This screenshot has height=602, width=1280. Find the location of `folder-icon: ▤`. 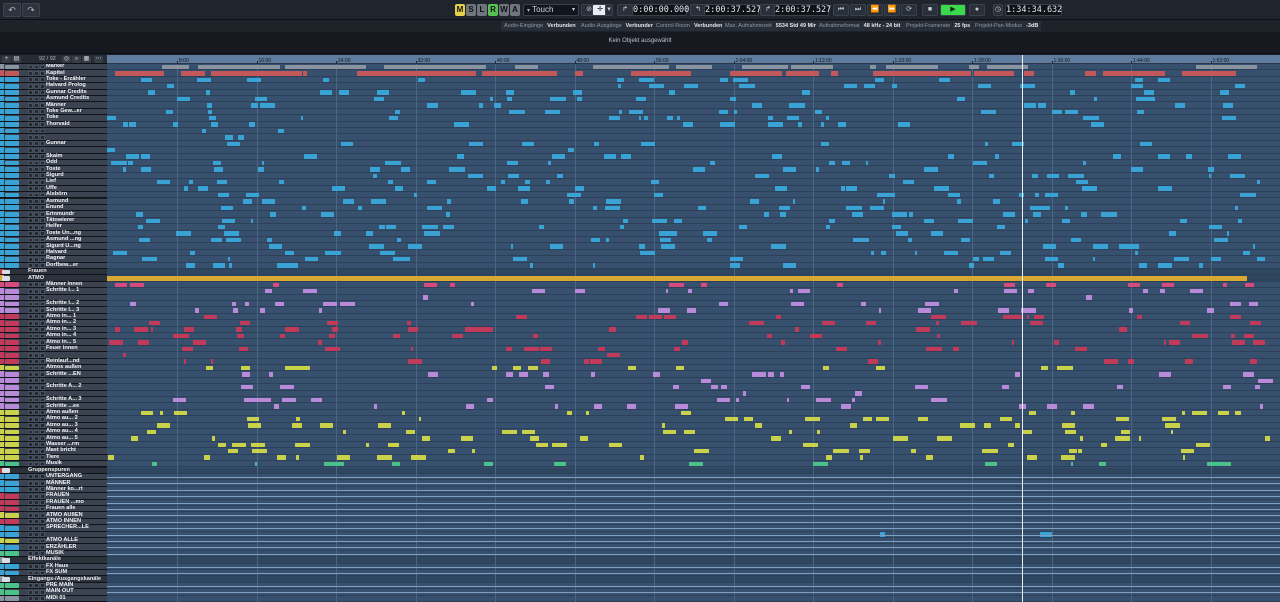

folder-icon: ▤ is located at coordinates (16, 59).